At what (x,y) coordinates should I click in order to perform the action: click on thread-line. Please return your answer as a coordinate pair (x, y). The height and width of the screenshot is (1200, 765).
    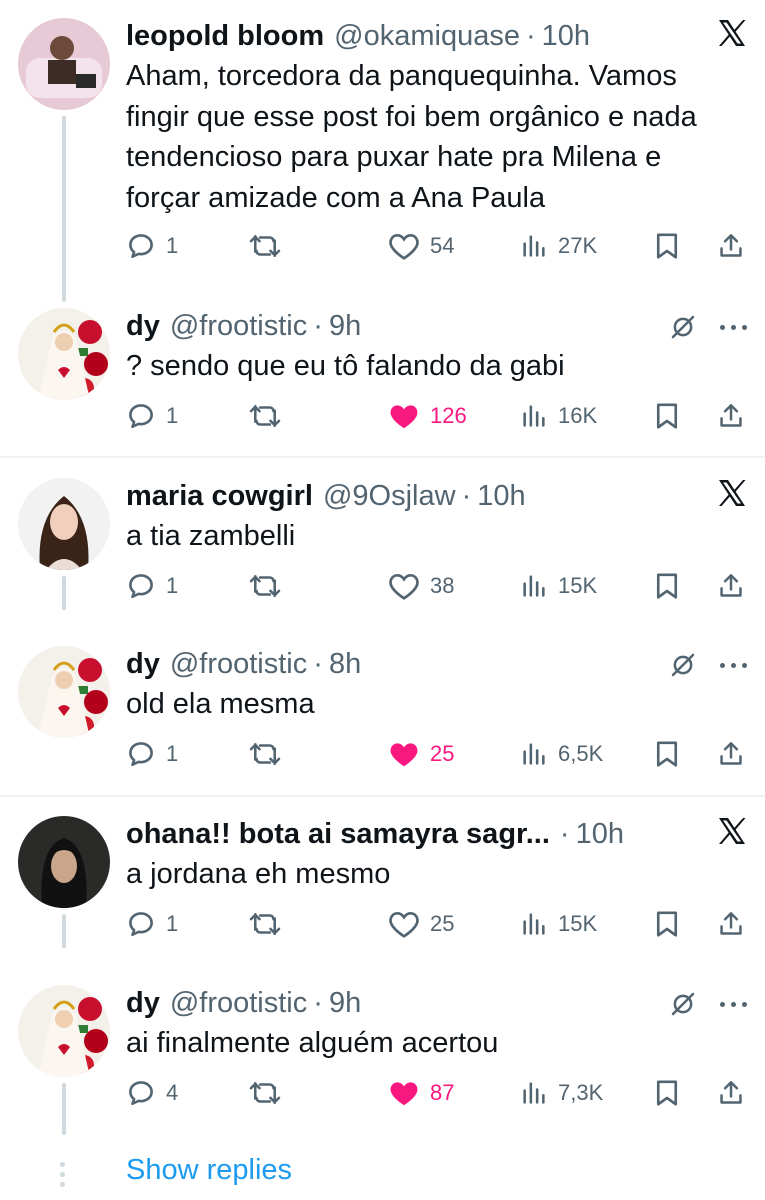
    Looking at the image, I should click on (64, 209).